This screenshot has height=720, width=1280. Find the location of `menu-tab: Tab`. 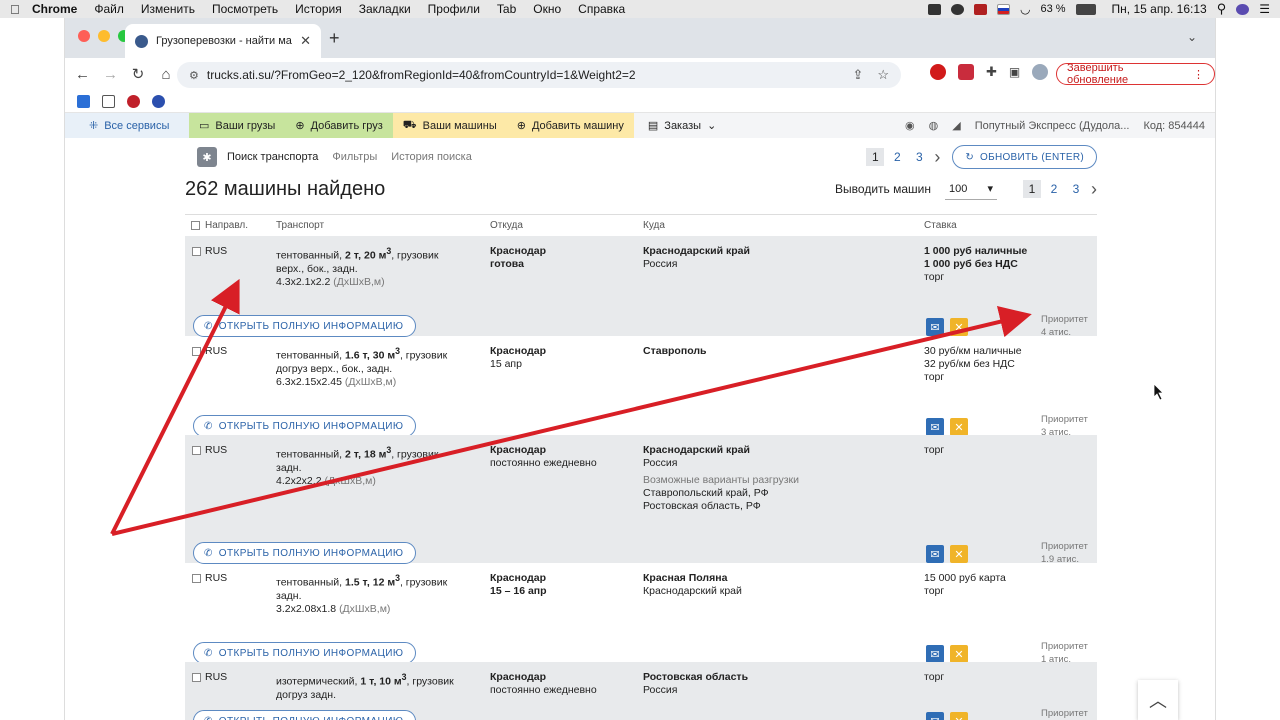

menu-tab: Tab is located at coordinates (506, 9).